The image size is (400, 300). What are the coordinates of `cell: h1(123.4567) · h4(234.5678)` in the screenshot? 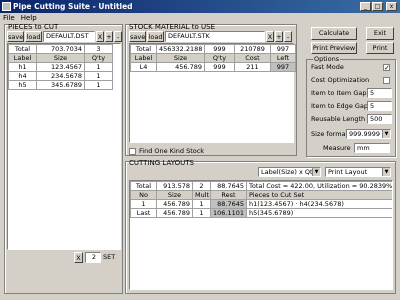 It's located at (319, 204).